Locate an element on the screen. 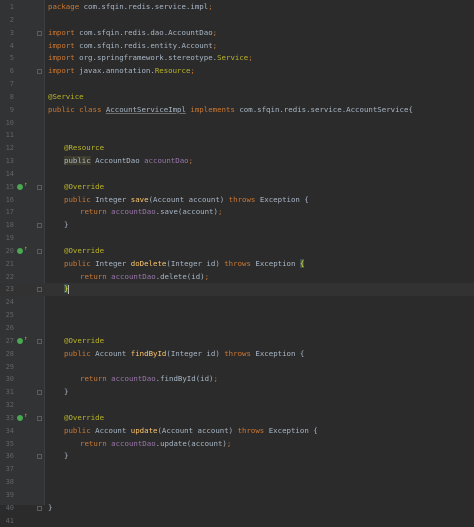 The width and height of the screenshot is (474, 527). code-line: 33 ↑ @Override is located at coordinates (237, 418).